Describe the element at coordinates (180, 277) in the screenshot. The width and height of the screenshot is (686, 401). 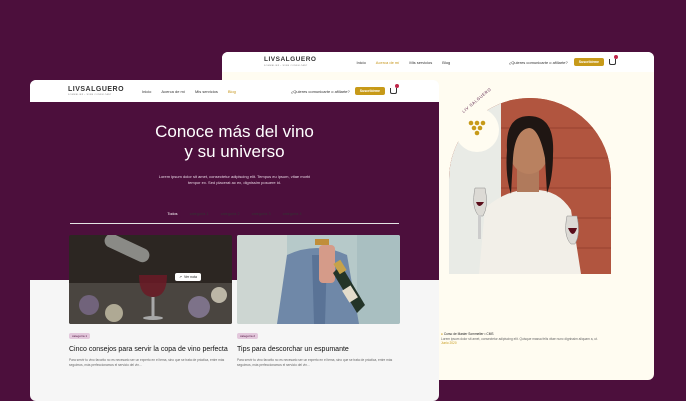
I see `external-link-icon: ↗` at that location.